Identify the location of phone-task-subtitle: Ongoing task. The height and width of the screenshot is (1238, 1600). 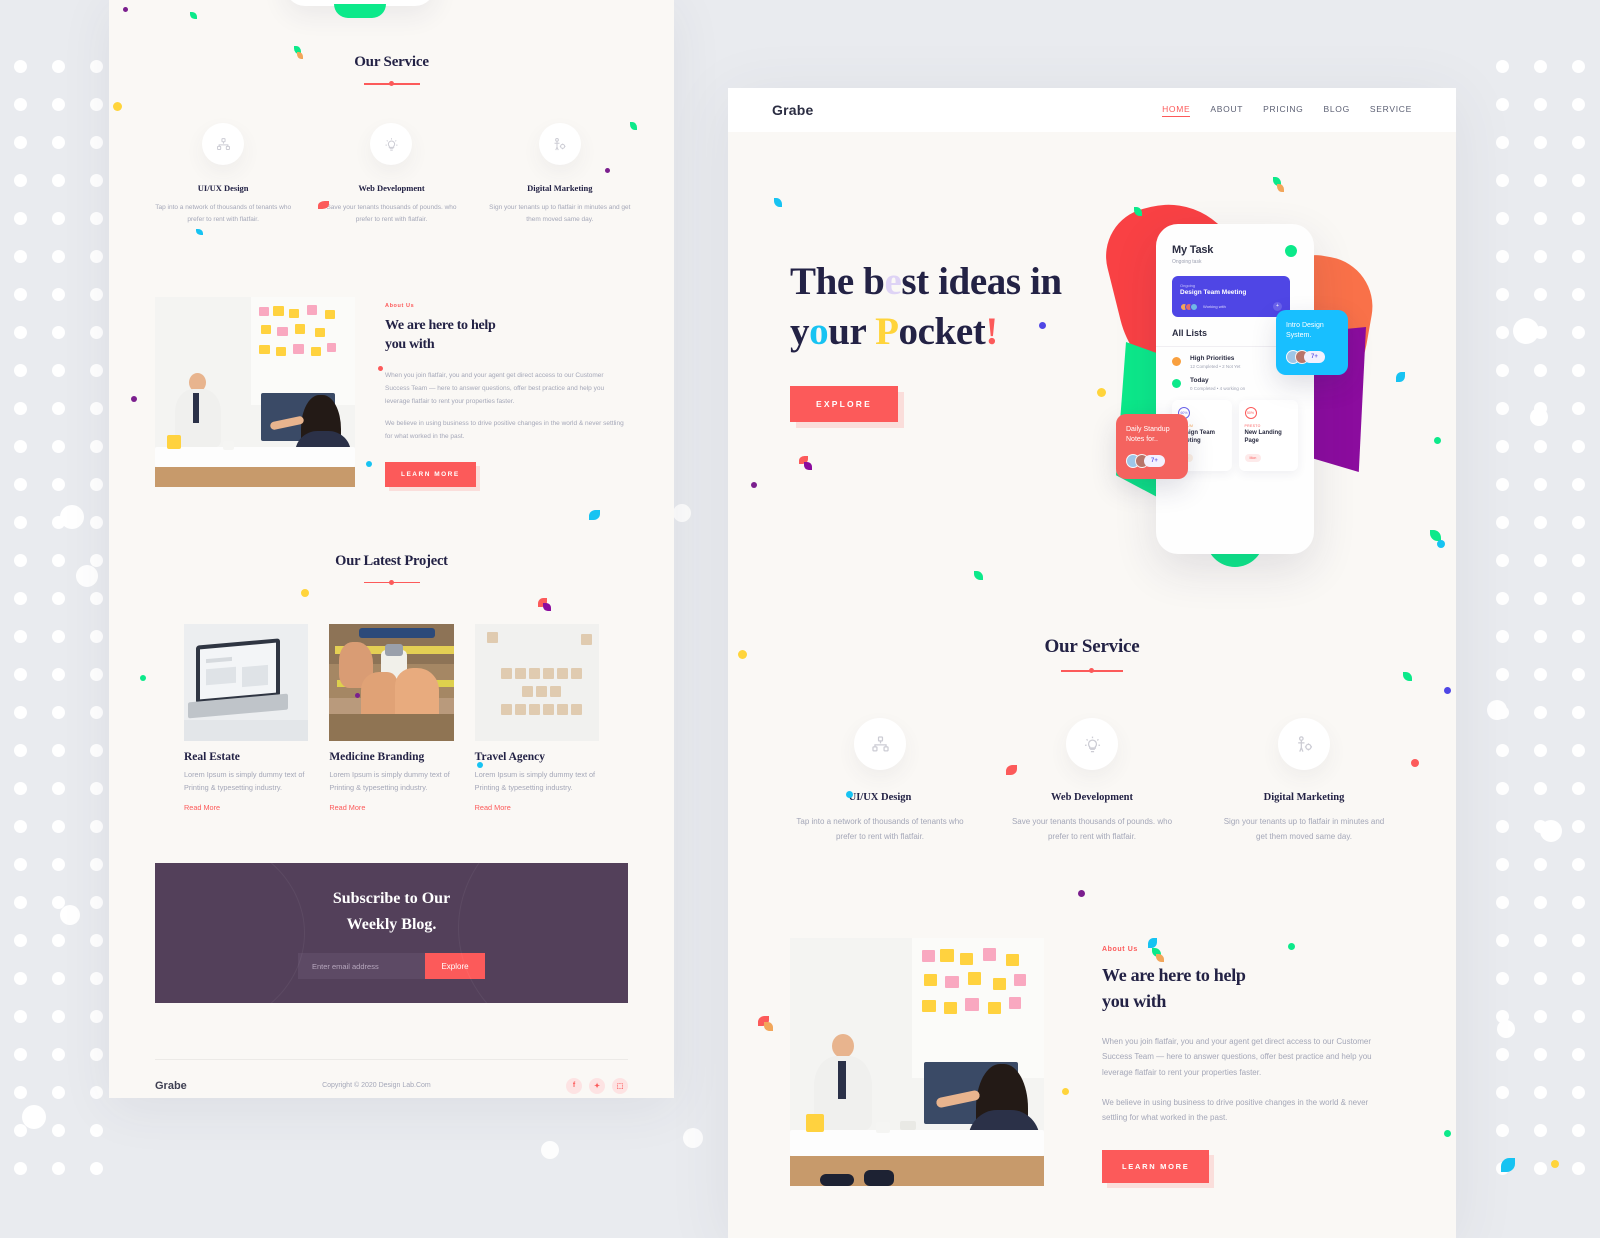
(1187, 262).